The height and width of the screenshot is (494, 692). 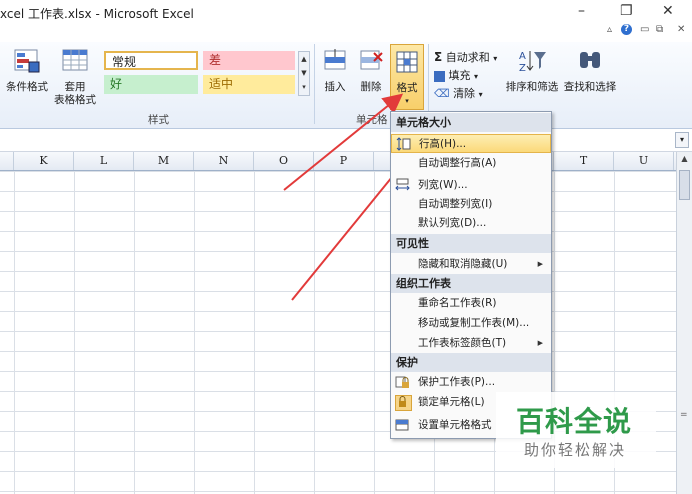 I want to click on watermark-subtitle: 助你轻松解决, so click(x=575, y=450).